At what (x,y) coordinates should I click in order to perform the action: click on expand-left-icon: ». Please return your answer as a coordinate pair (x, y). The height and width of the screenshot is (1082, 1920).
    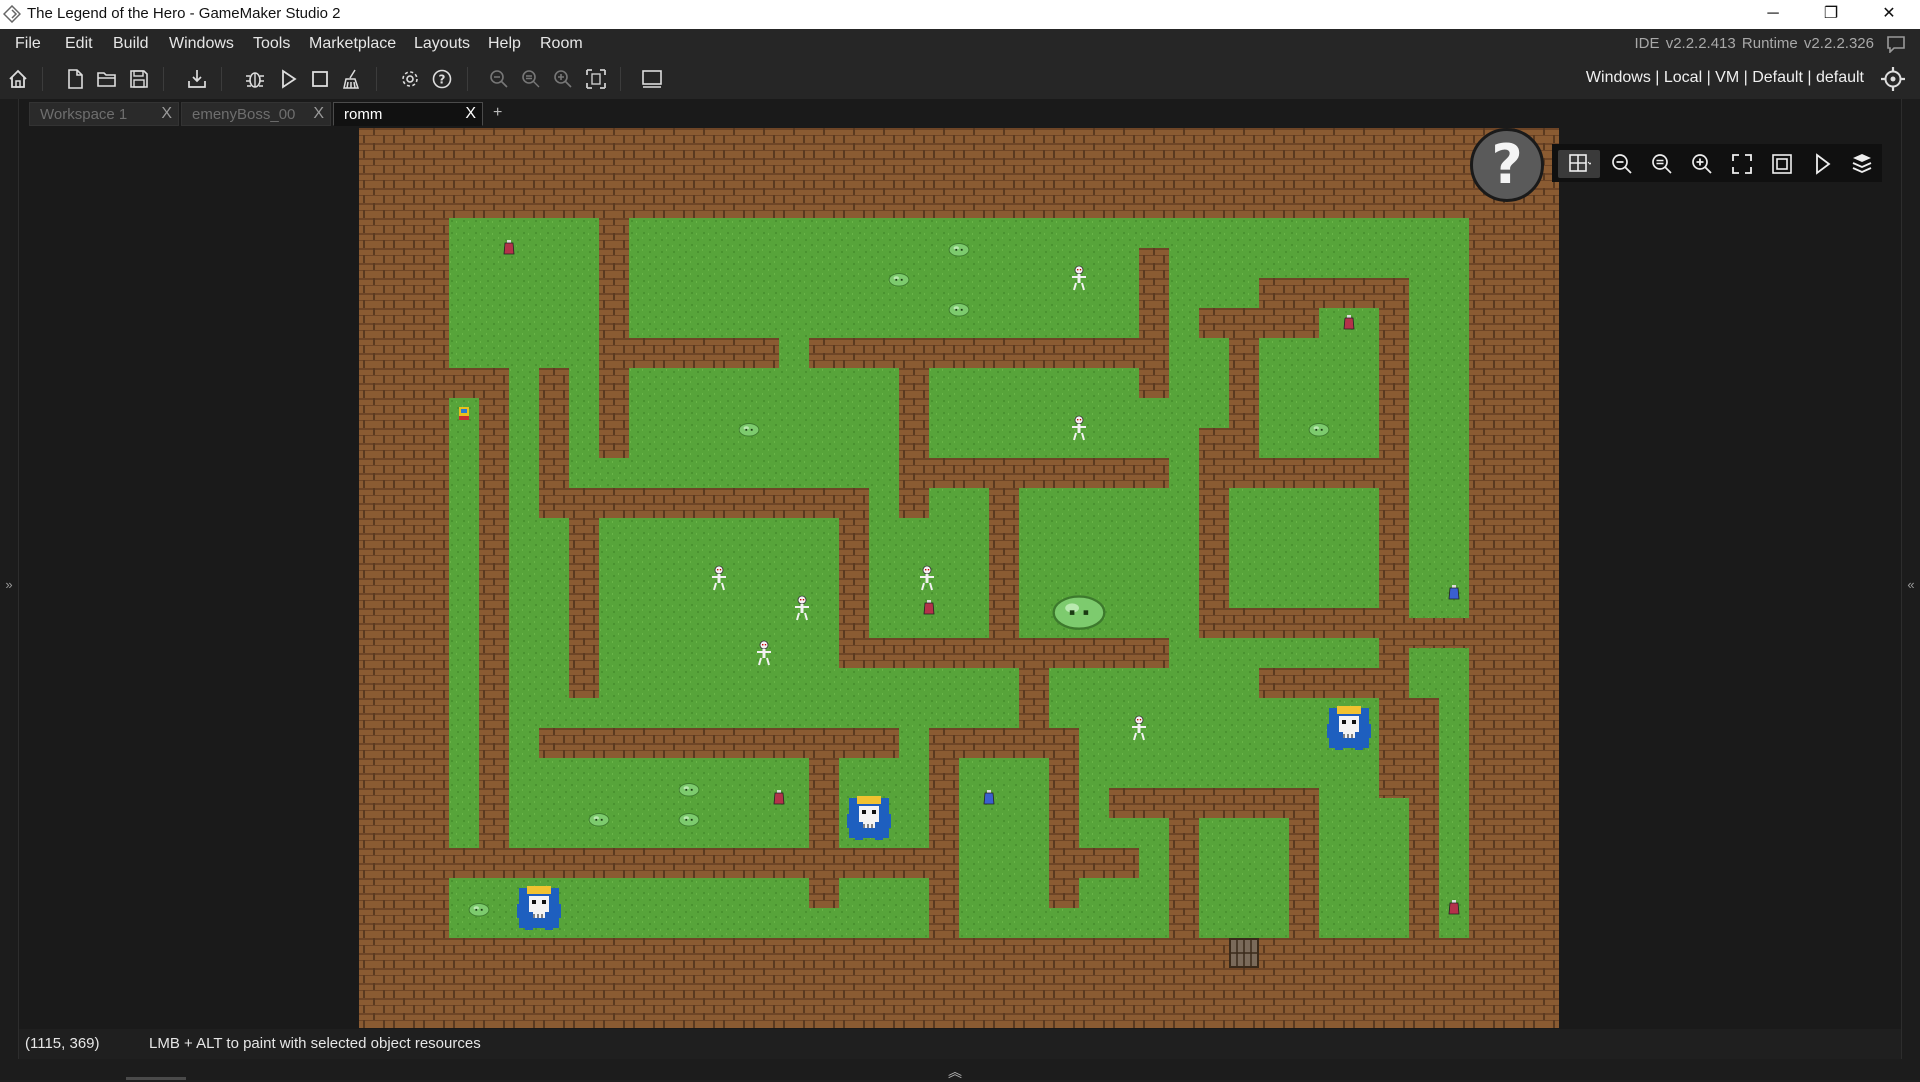
    Looking at the image, I should click on (9, 584).